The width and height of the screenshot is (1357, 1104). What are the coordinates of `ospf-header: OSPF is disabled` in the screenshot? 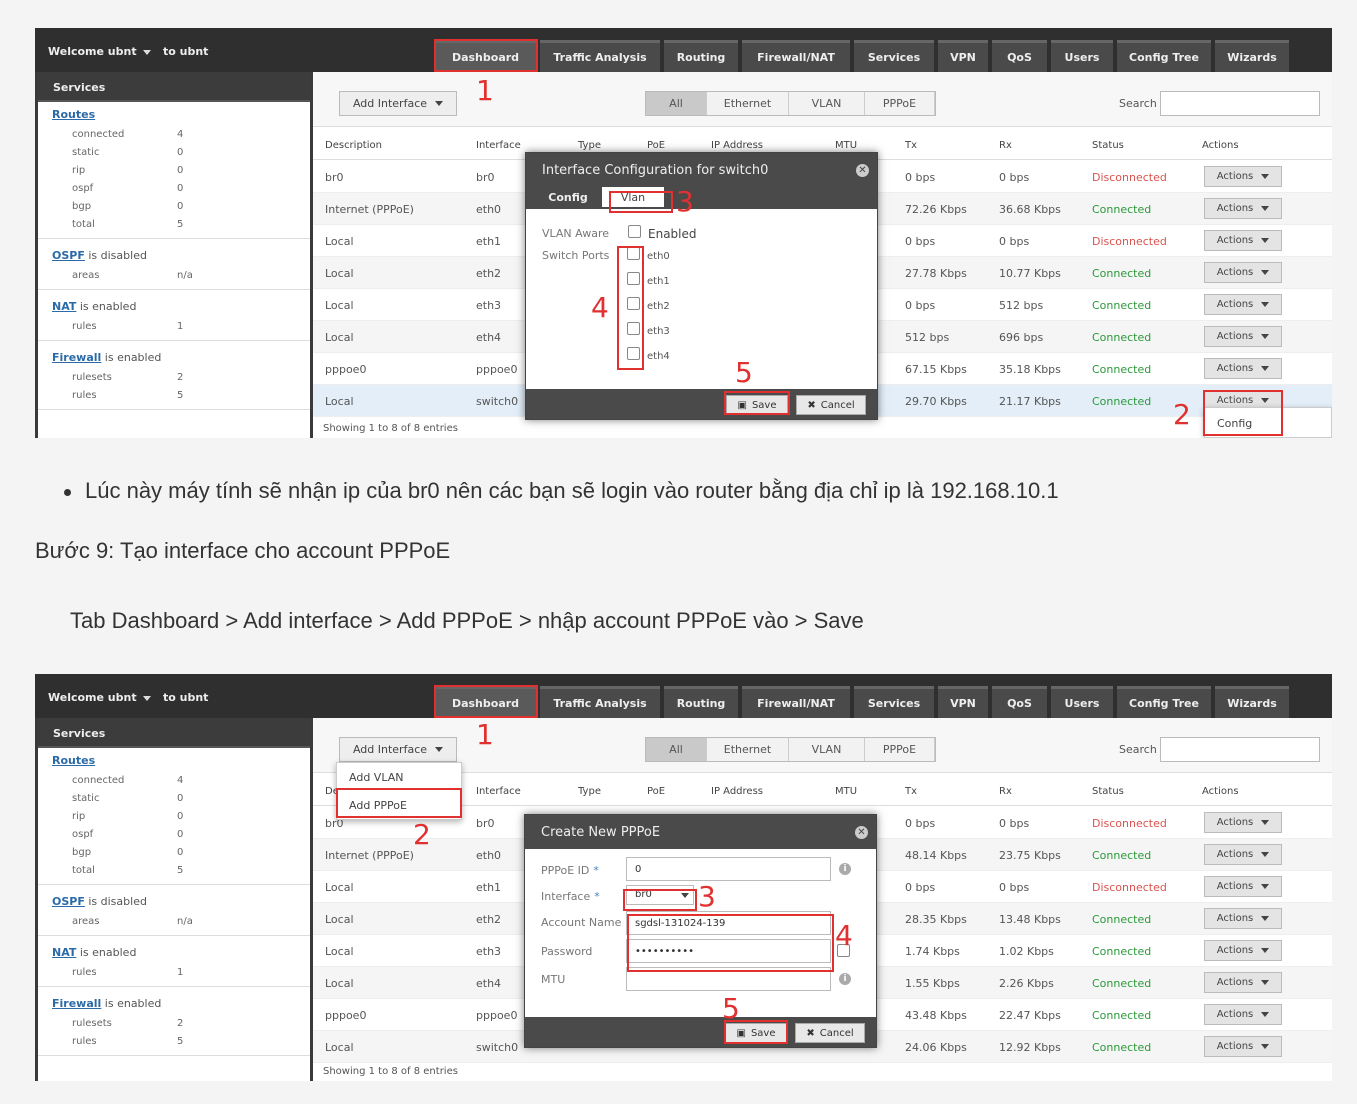 It's located at (181, 255).